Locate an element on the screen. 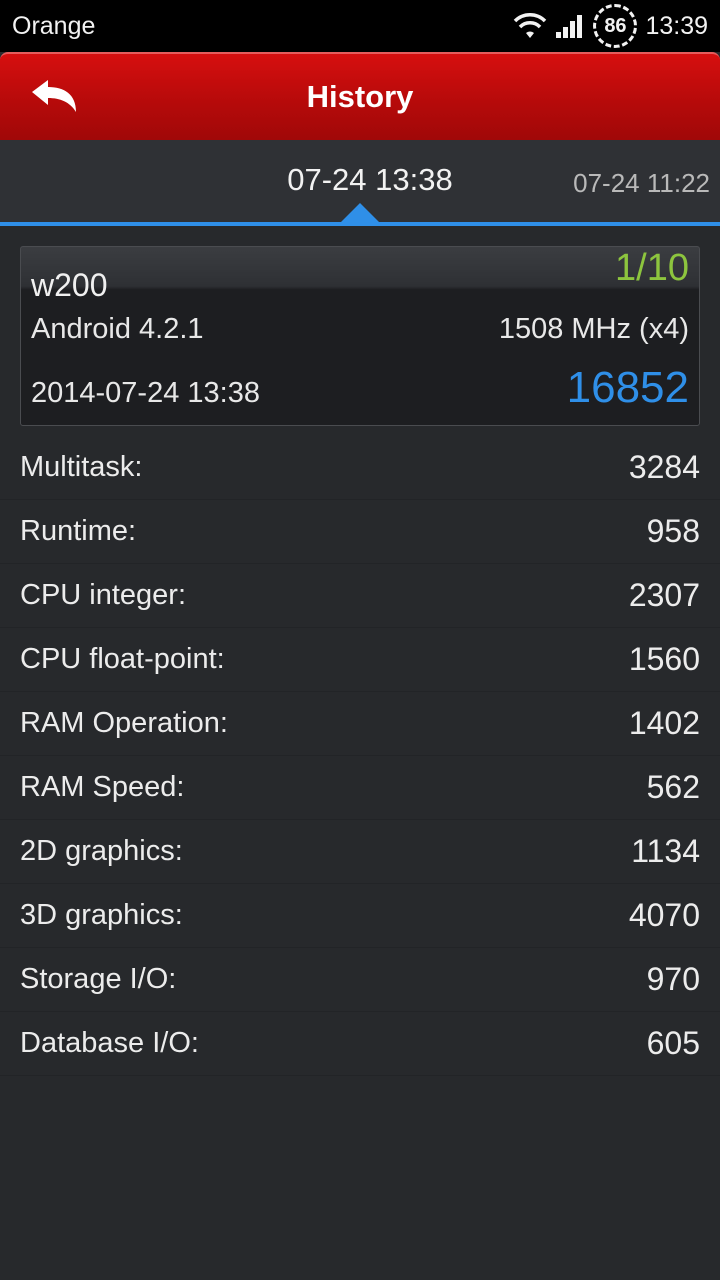  battery-icon: 86 is located at coordinates (615, 26).